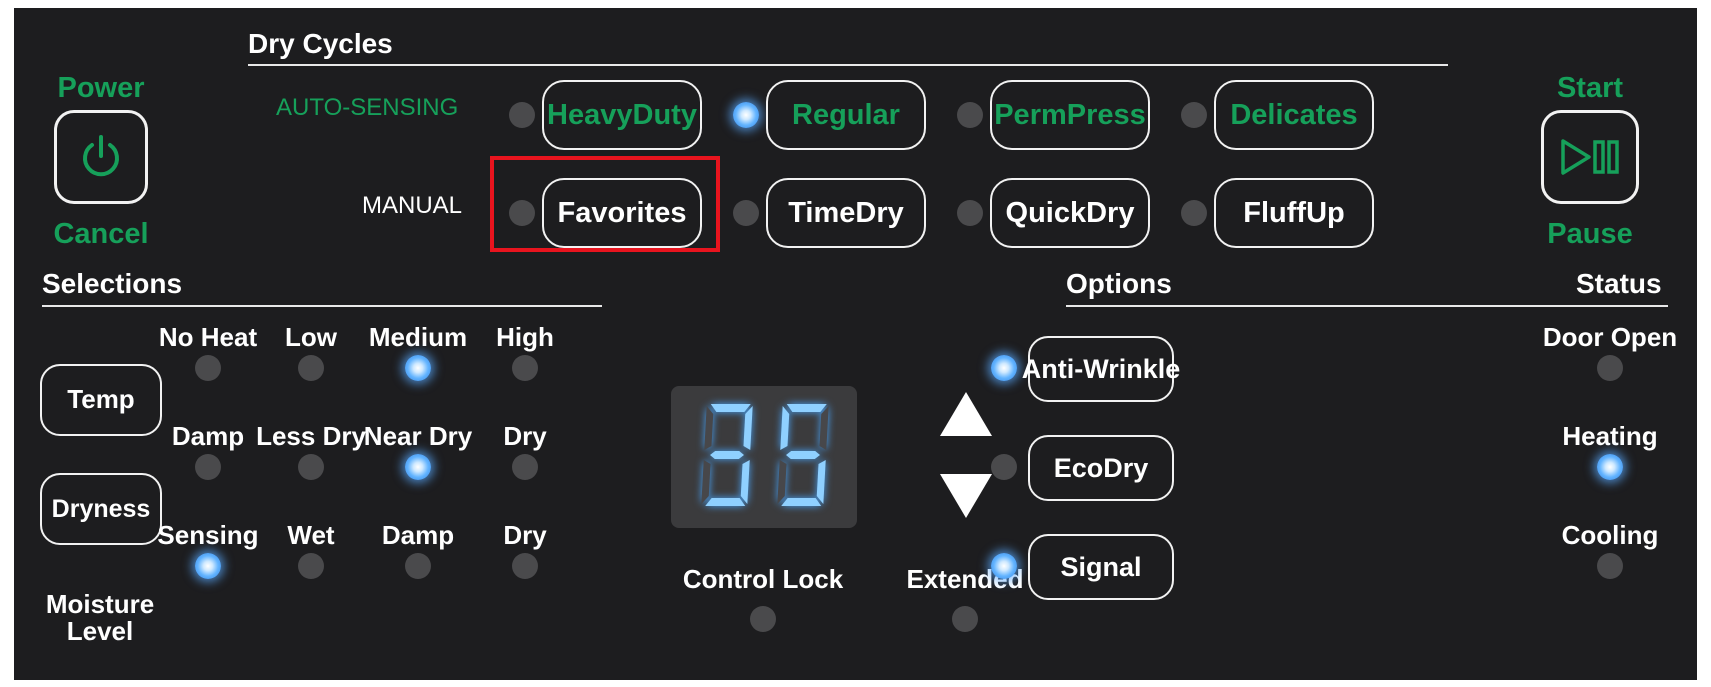 Image resolution: width=1711 pixels, height=687 pixels. I want to click on dryness-less-dry-label: Less Dry, so click(311, 436).